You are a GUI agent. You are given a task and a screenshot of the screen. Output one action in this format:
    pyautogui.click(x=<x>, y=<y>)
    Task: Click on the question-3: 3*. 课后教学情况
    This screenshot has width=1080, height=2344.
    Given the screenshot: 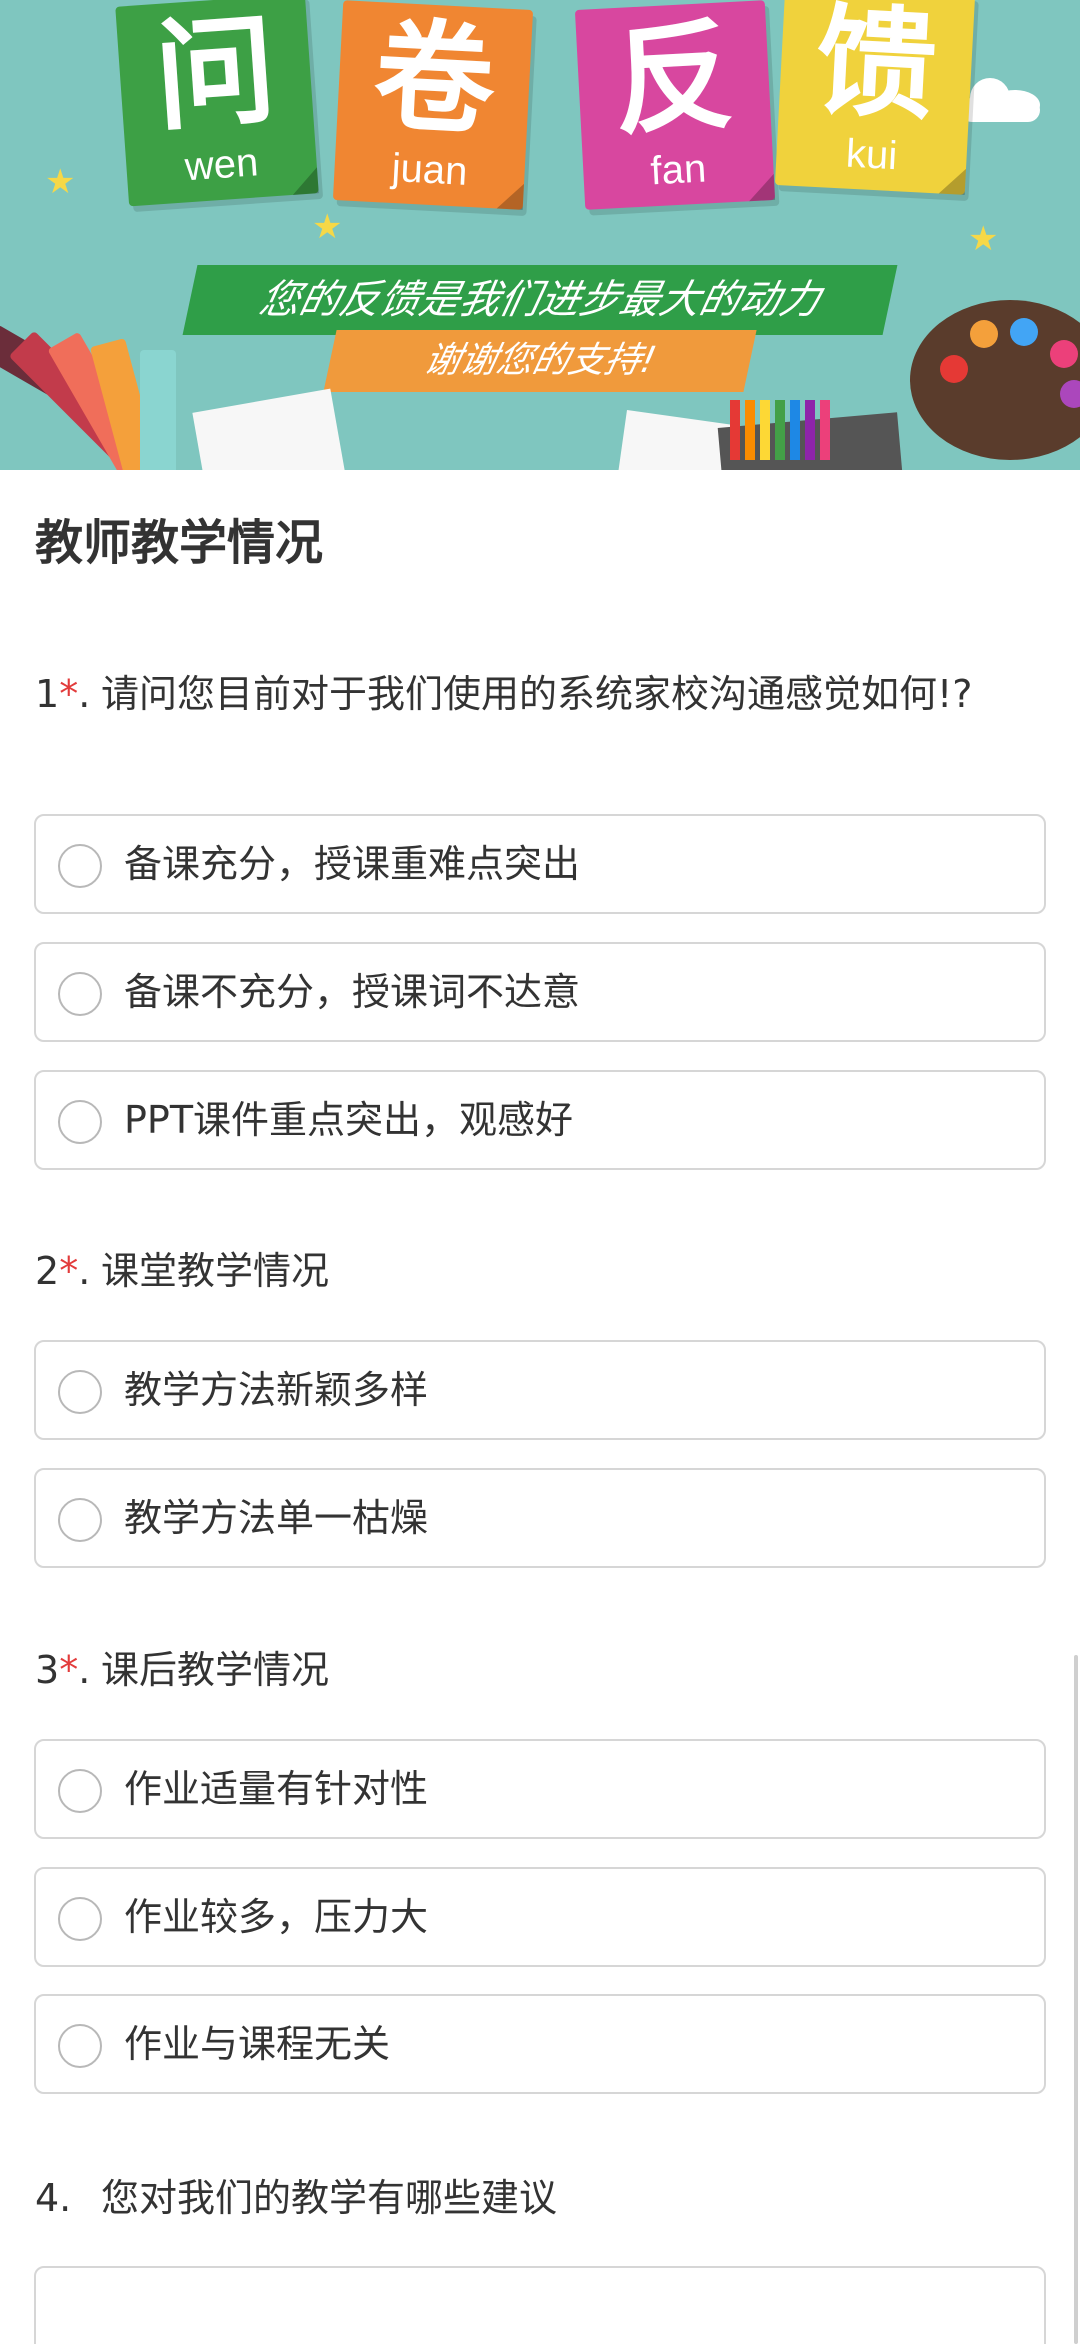 What is the action you would take?
    pyautogui.click(x=533, y=1670)
    